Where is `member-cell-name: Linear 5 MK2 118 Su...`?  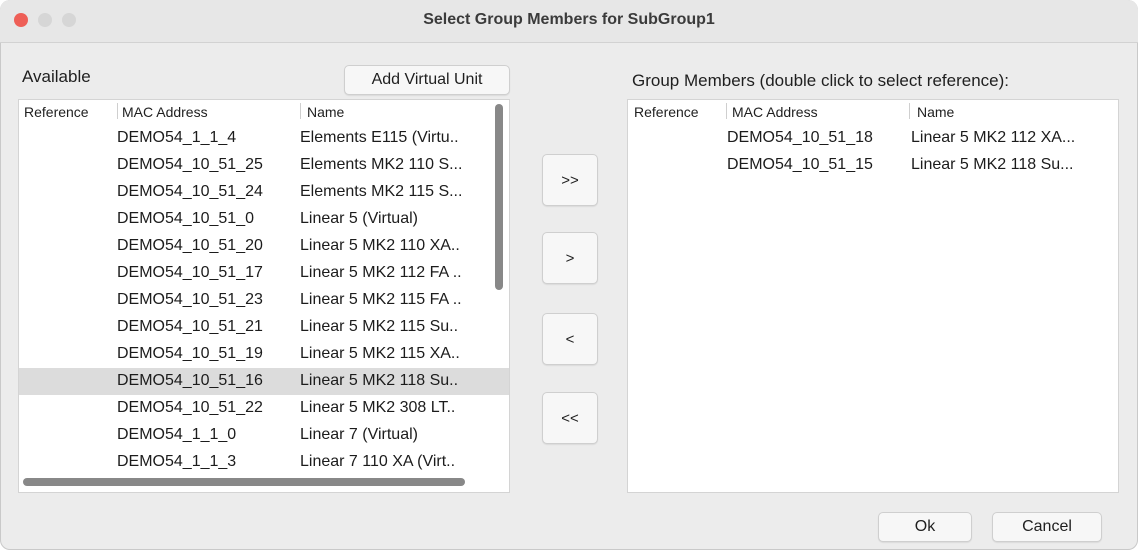
member-cell-name: Linear 5 MK2 118 Su... is located at coordinates (992, 164).